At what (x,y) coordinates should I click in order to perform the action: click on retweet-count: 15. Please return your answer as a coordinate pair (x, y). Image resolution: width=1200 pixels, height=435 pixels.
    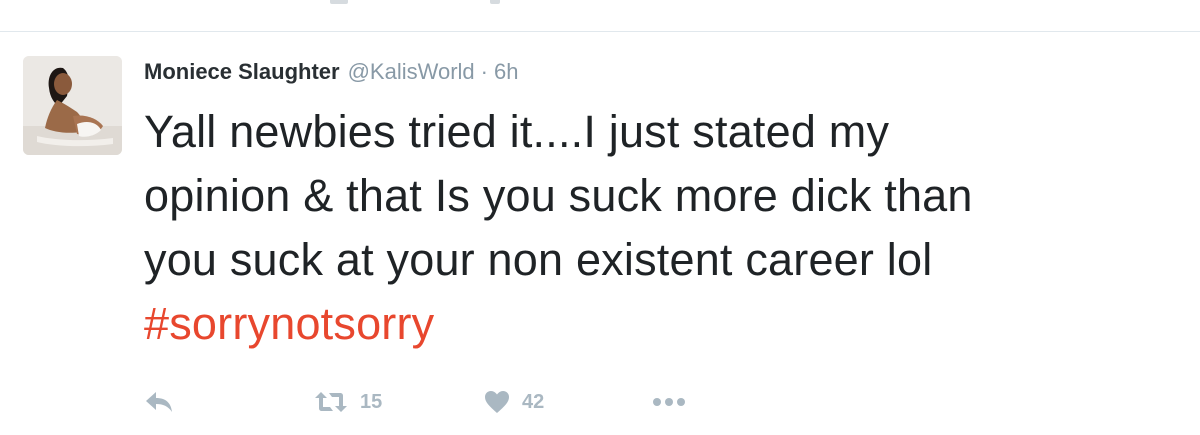
    Looking at the image, I should click on (371, 401).